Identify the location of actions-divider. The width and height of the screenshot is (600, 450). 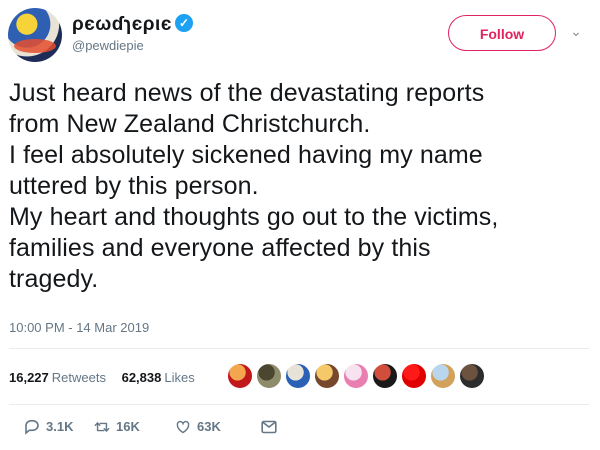
(299, 404).